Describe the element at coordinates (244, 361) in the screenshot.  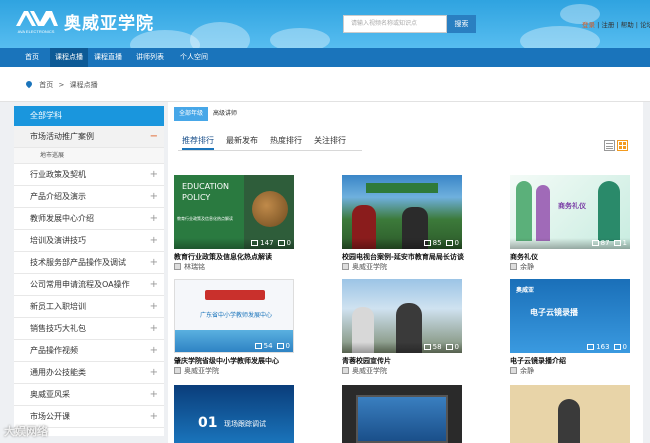
I see `course-title: 肇庆学院省级中小学教师发展中心` at that location.